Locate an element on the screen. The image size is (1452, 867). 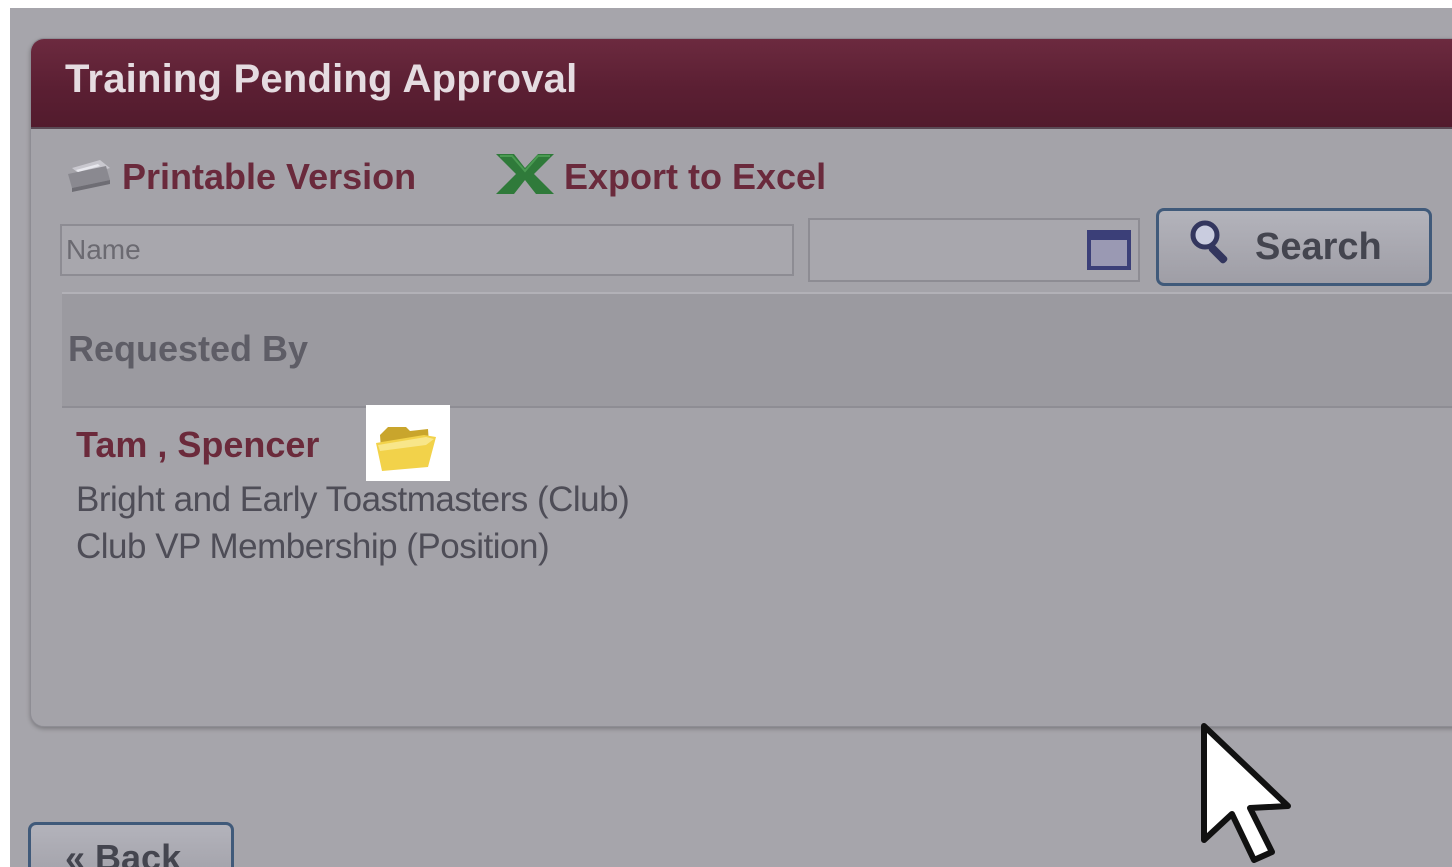
requester-club: Bright and Early Toastmasters (Club) is located at coordinates (353, 499).